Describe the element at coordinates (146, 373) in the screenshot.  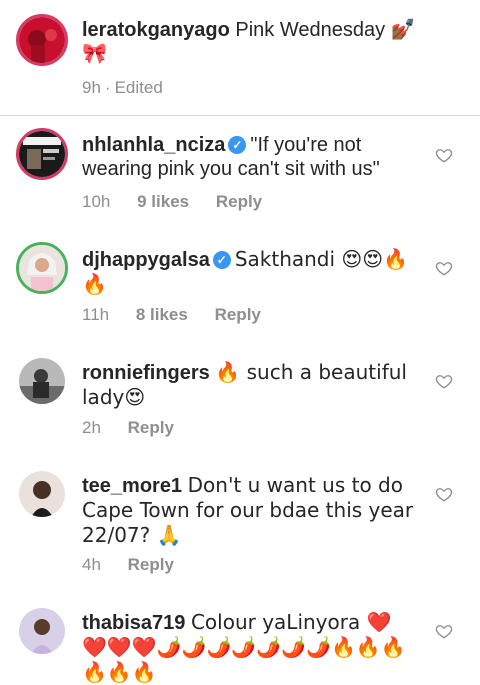
I see `username: ronniefingers` at that location.